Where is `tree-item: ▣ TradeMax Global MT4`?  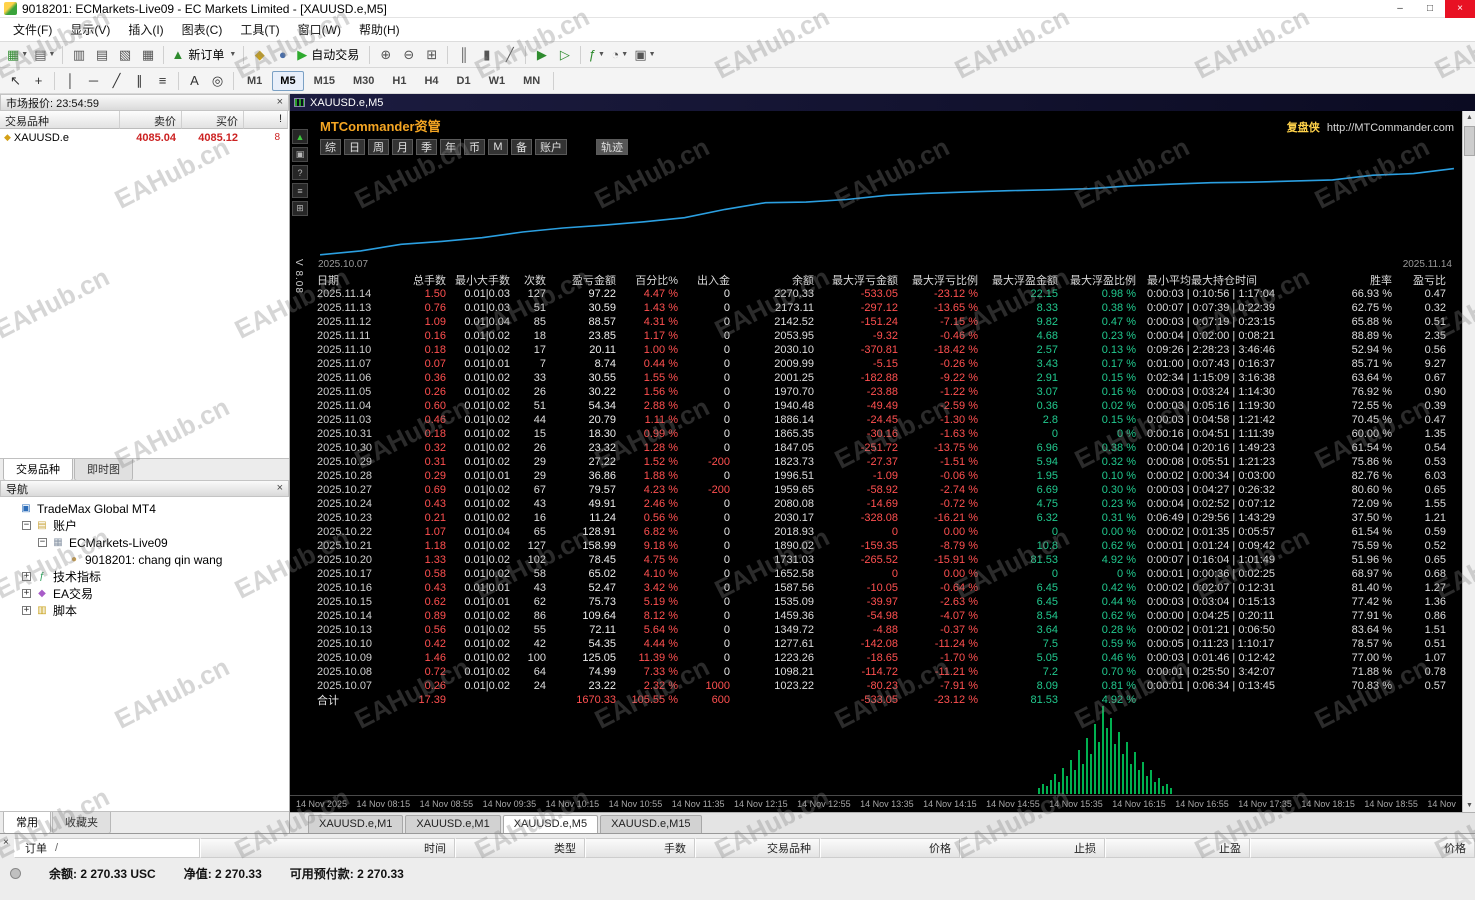 tree-item: ▣ TradeMax Global MT4 is located at coordinates (144, 508).